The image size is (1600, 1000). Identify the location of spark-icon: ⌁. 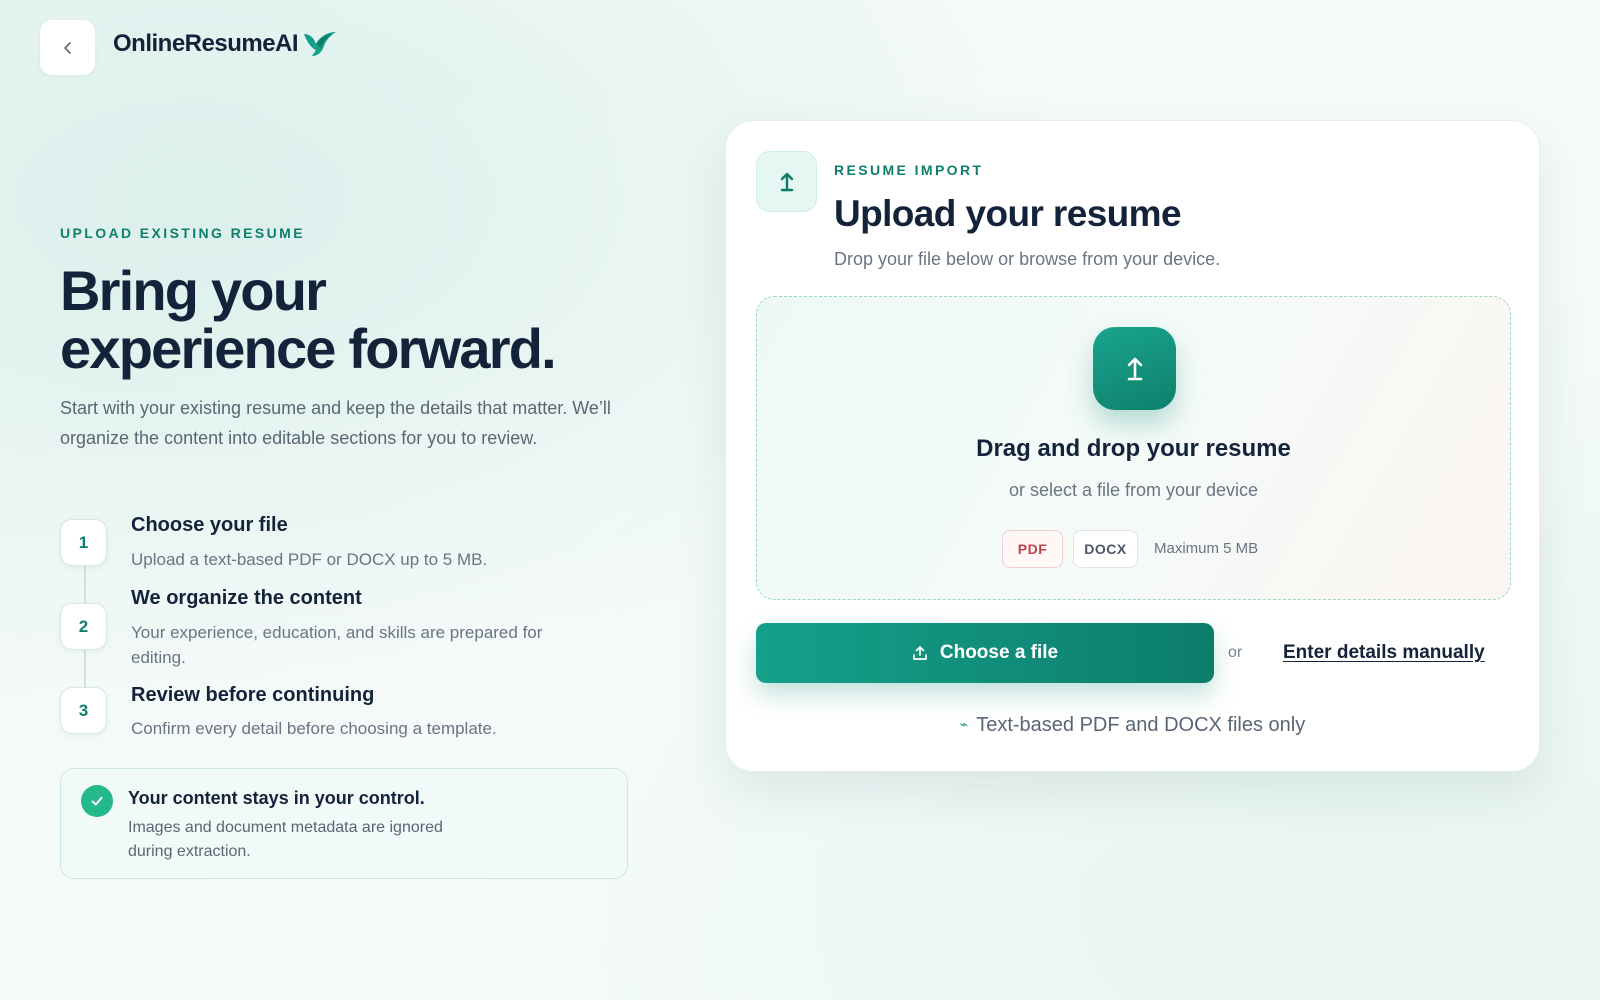
(964, 724).